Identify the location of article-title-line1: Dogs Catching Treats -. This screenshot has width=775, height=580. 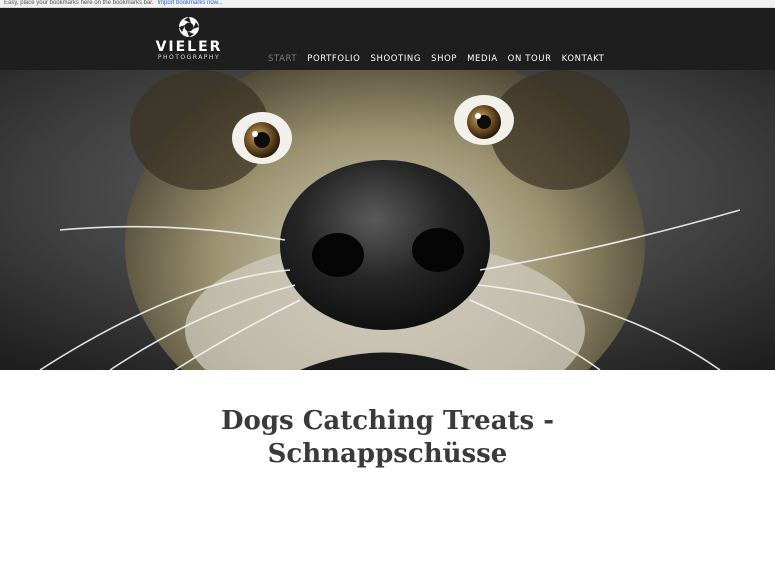
(387, 421).